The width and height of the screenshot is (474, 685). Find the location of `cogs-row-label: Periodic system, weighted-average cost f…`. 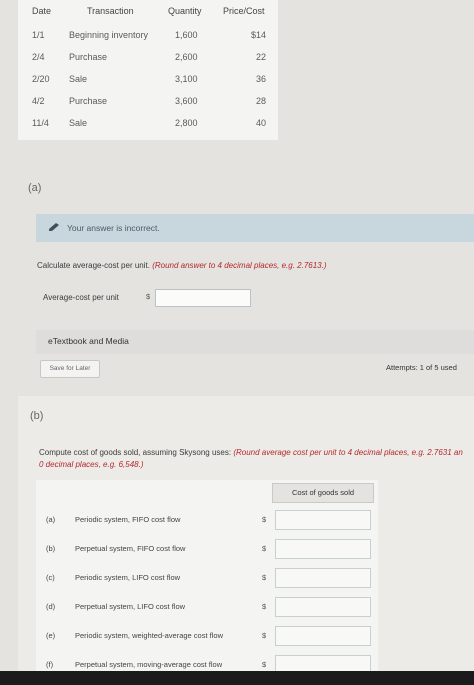

cogs-row-label: Periodic system, weighted-average cost f… is located at coordinates (149, 635).